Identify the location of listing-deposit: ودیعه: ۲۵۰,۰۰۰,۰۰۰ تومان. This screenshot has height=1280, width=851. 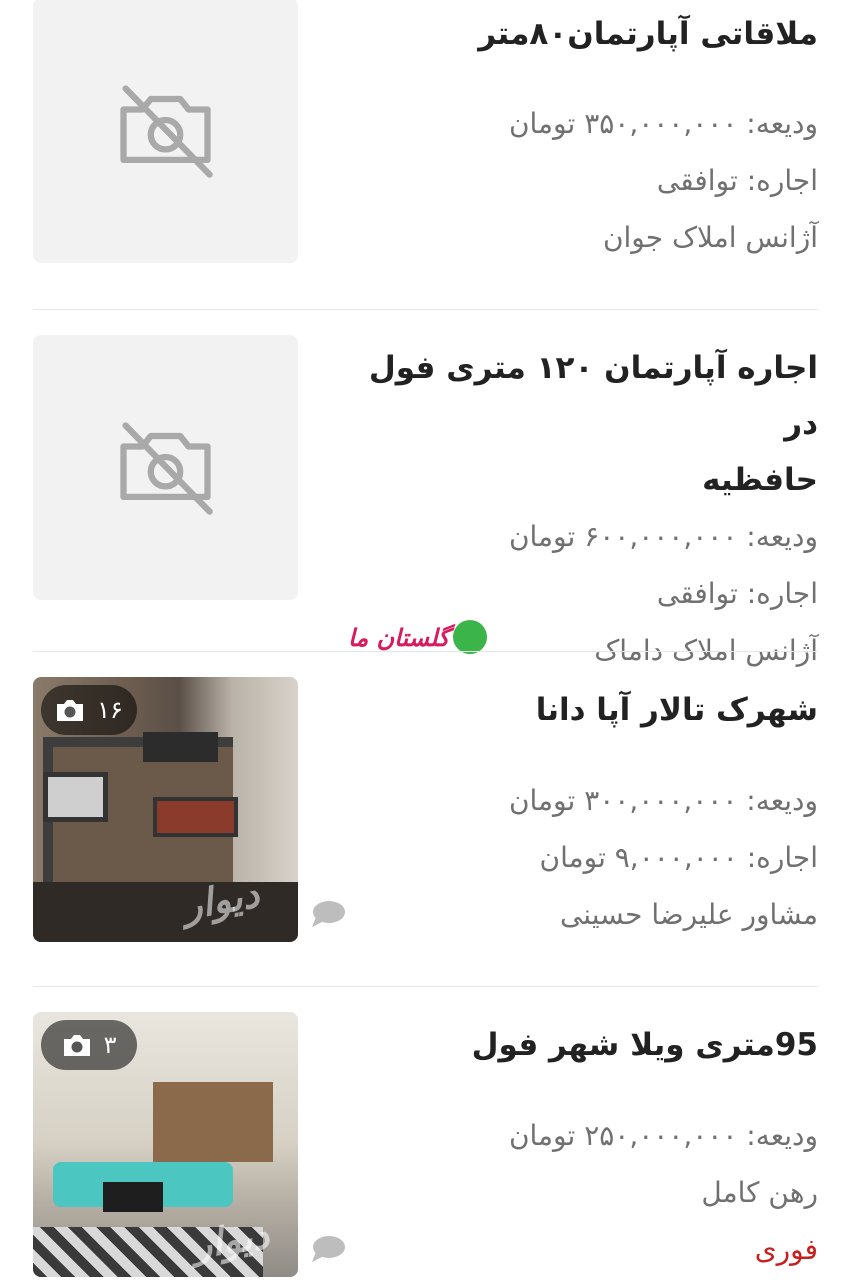
(663, 1135).